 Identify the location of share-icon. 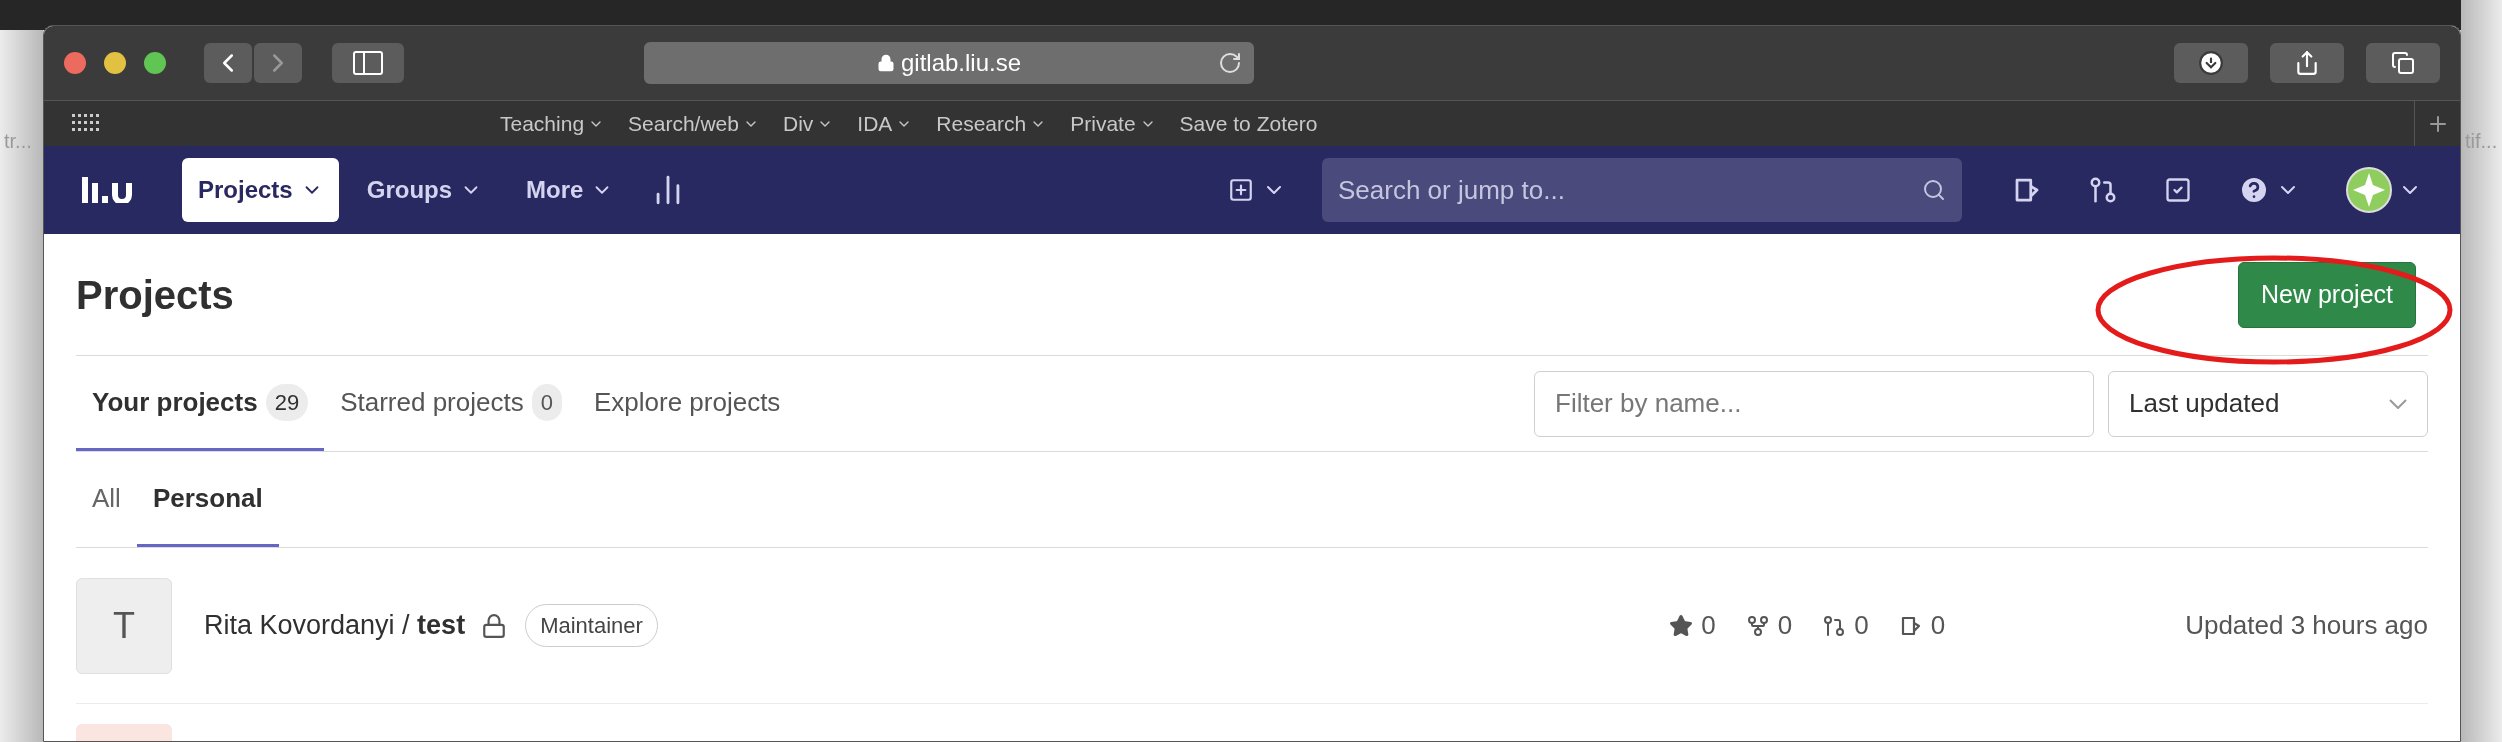
(2307, 63).